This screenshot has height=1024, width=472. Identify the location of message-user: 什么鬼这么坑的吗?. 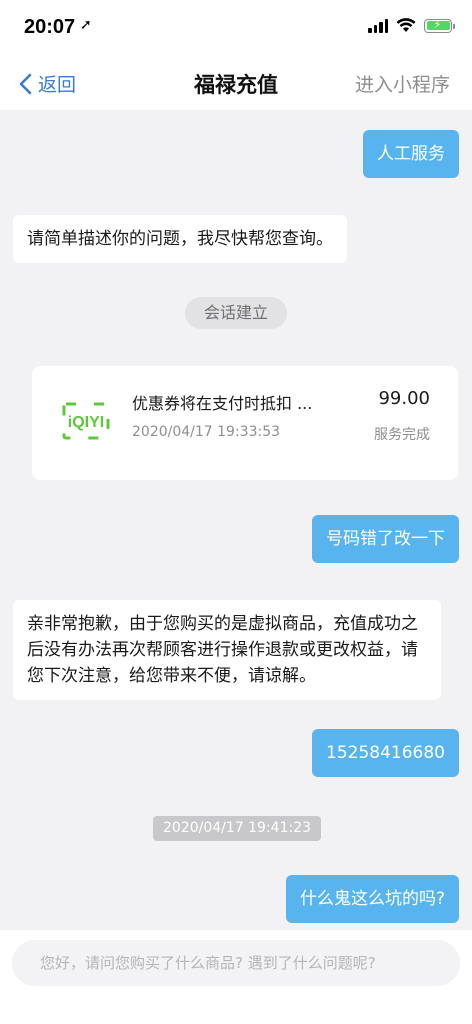
(372, 899).